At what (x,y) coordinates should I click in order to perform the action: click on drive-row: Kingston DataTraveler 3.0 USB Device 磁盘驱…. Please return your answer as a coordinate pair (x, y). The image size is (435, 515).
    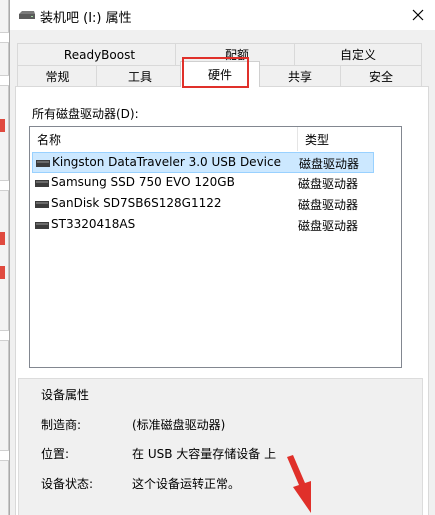
    Looking at the image, I should click on (203, 162).